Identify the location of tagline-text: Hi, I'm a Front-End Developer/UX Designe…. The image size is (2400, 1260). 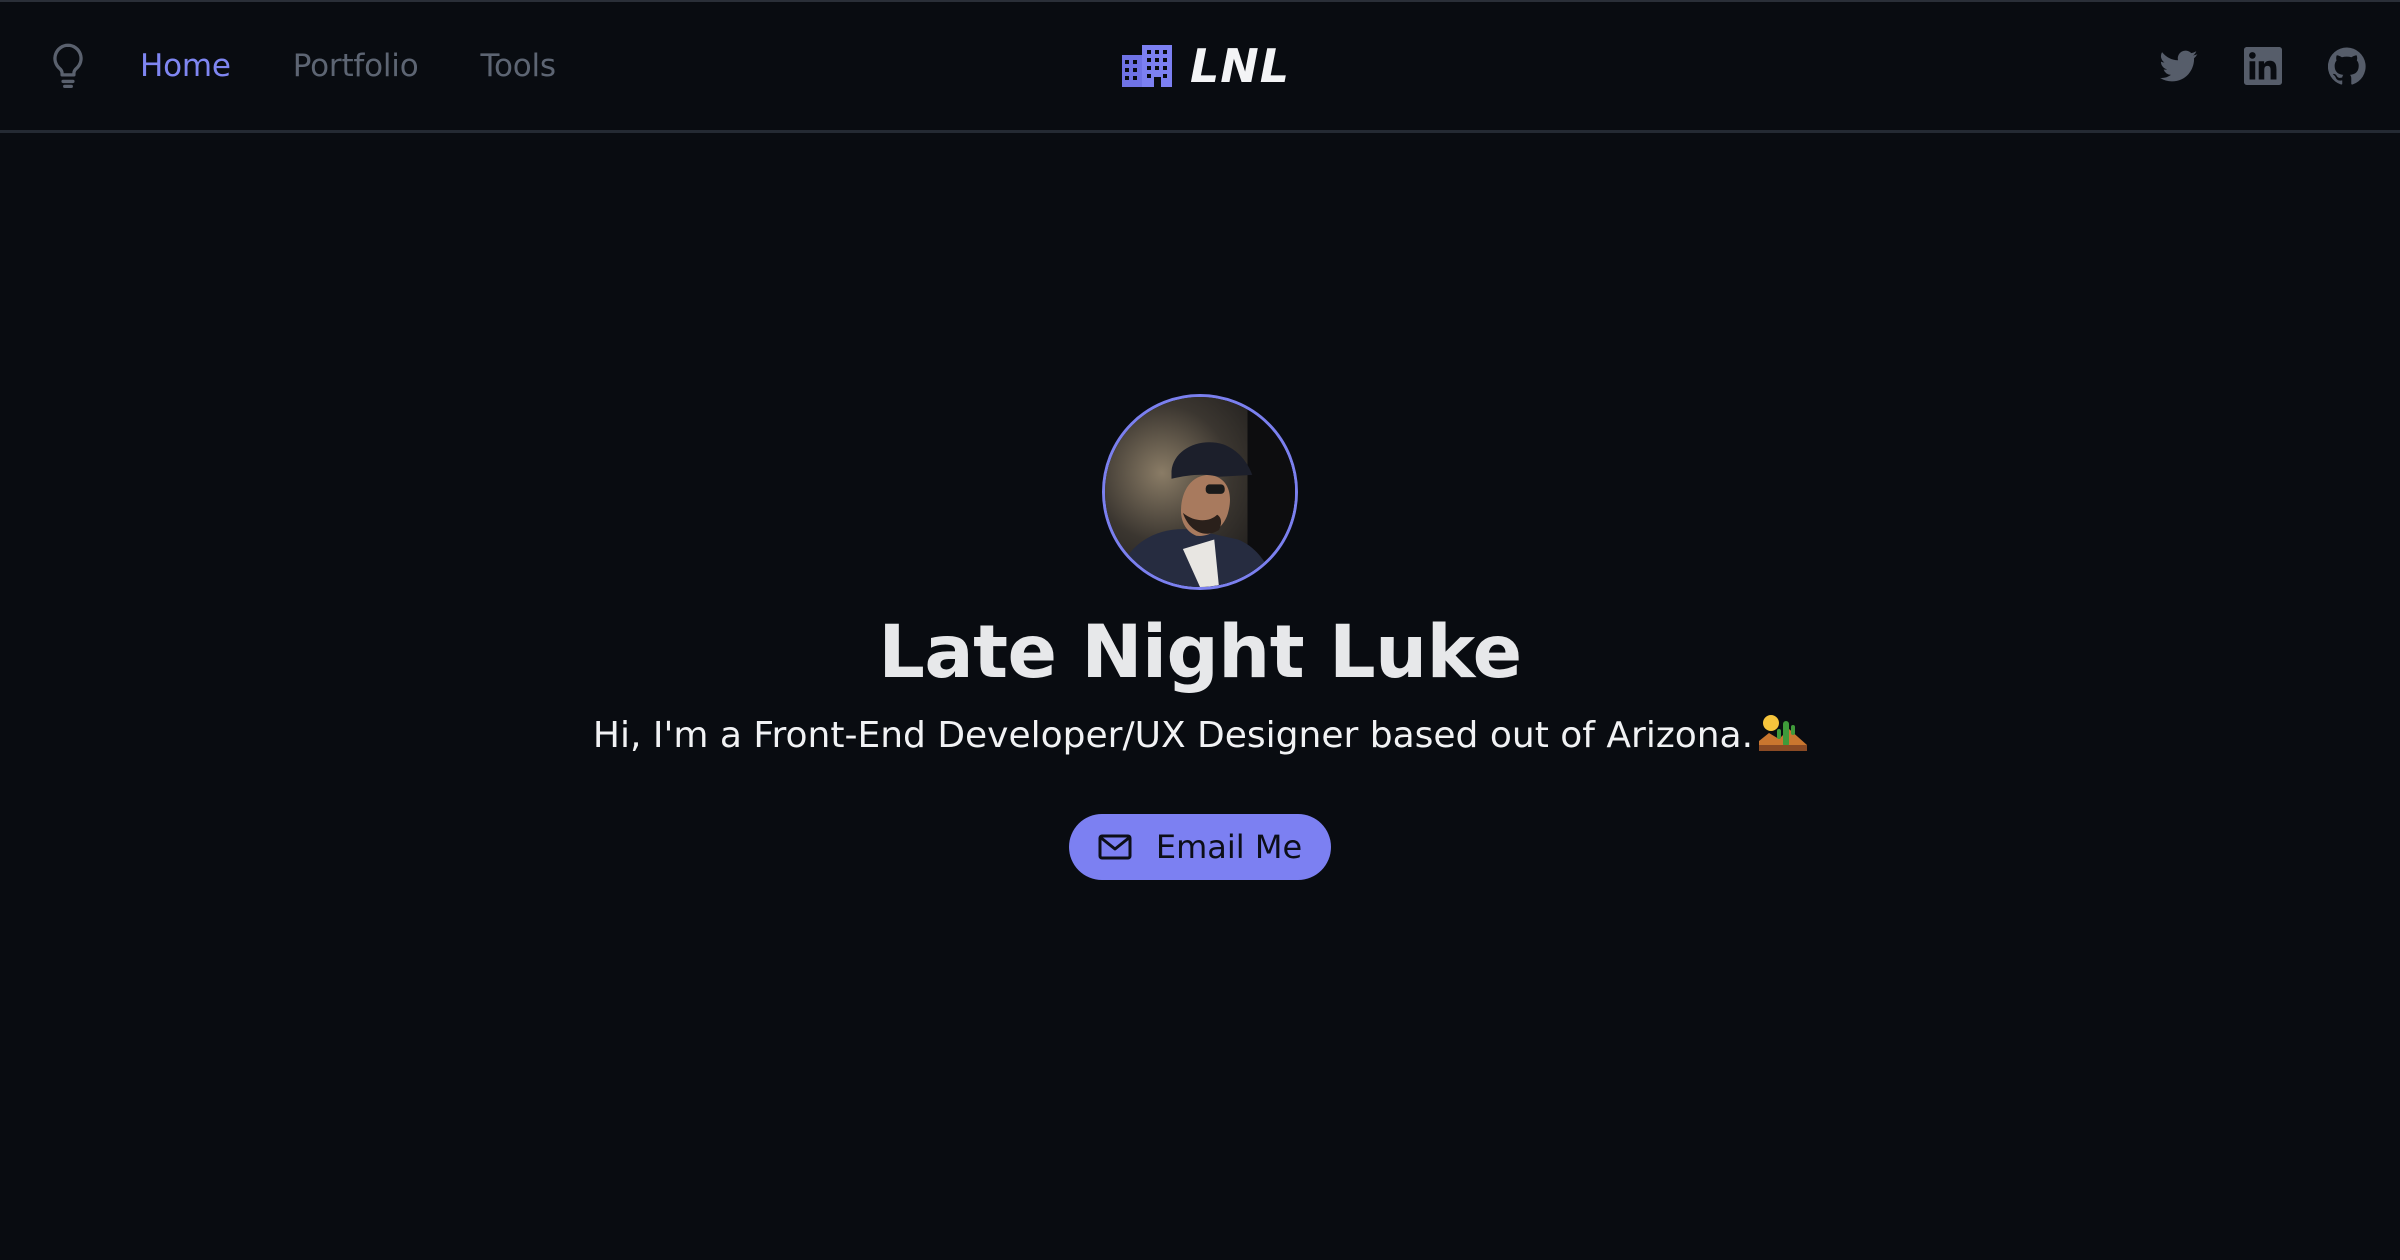
(1173, 735).